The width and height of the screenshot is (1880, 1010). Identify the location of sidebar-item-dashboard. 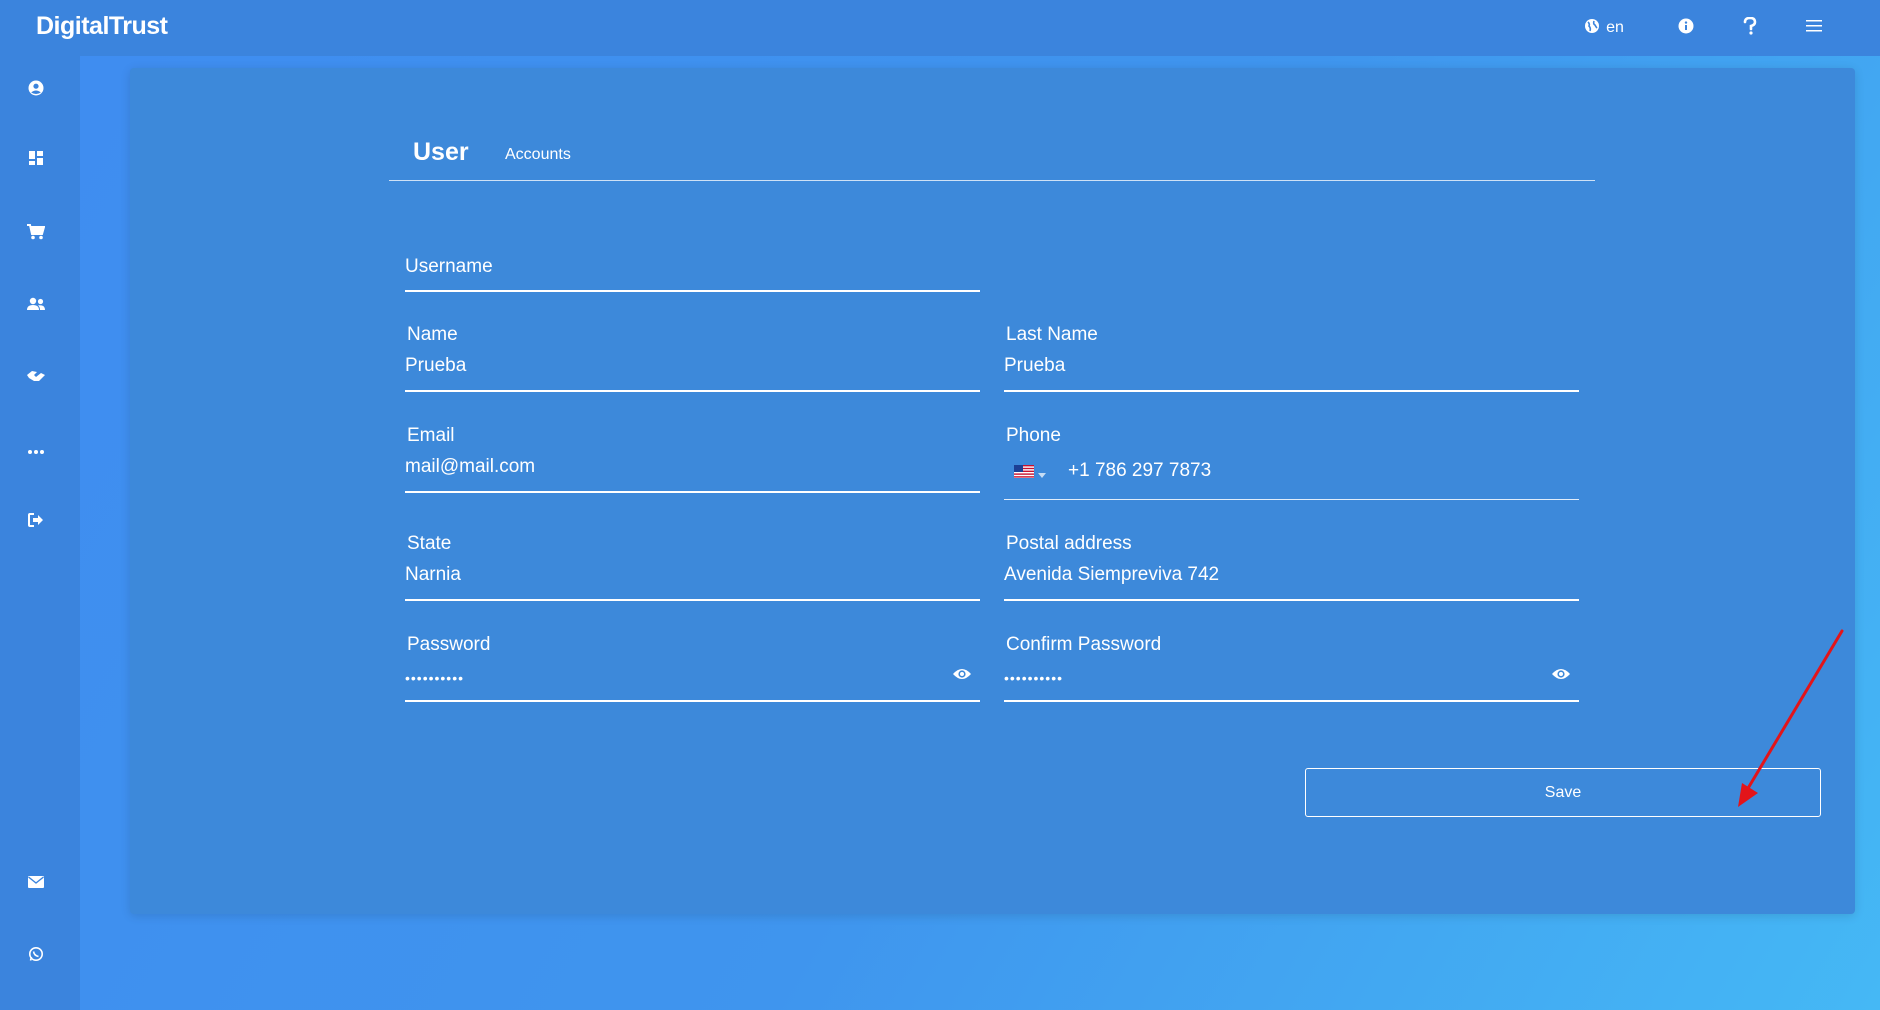
(36, 160).